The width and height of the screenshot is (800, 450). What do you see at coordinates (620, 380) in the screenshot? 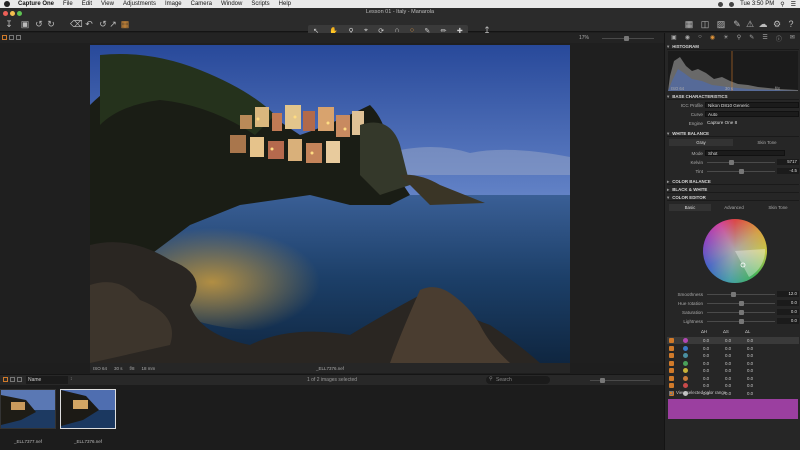
I see `thumbnail-size-slider` at bounding box center [620, 380].